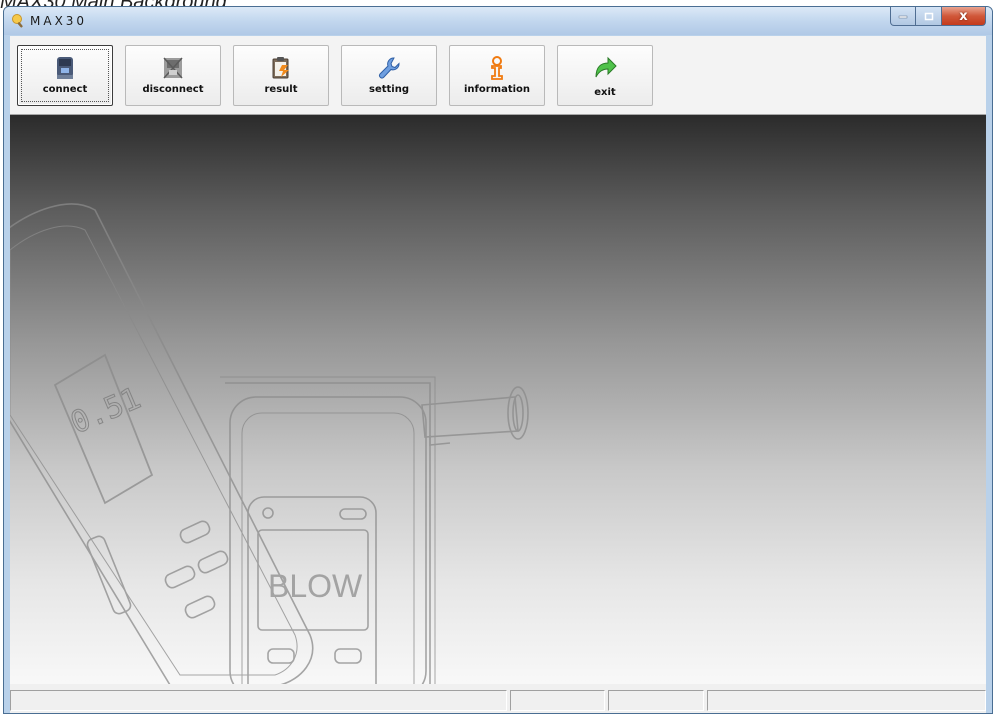 The width and height of the screenshot is (995, 715). I want to click on usb-plug-icon, so click(65, 68).